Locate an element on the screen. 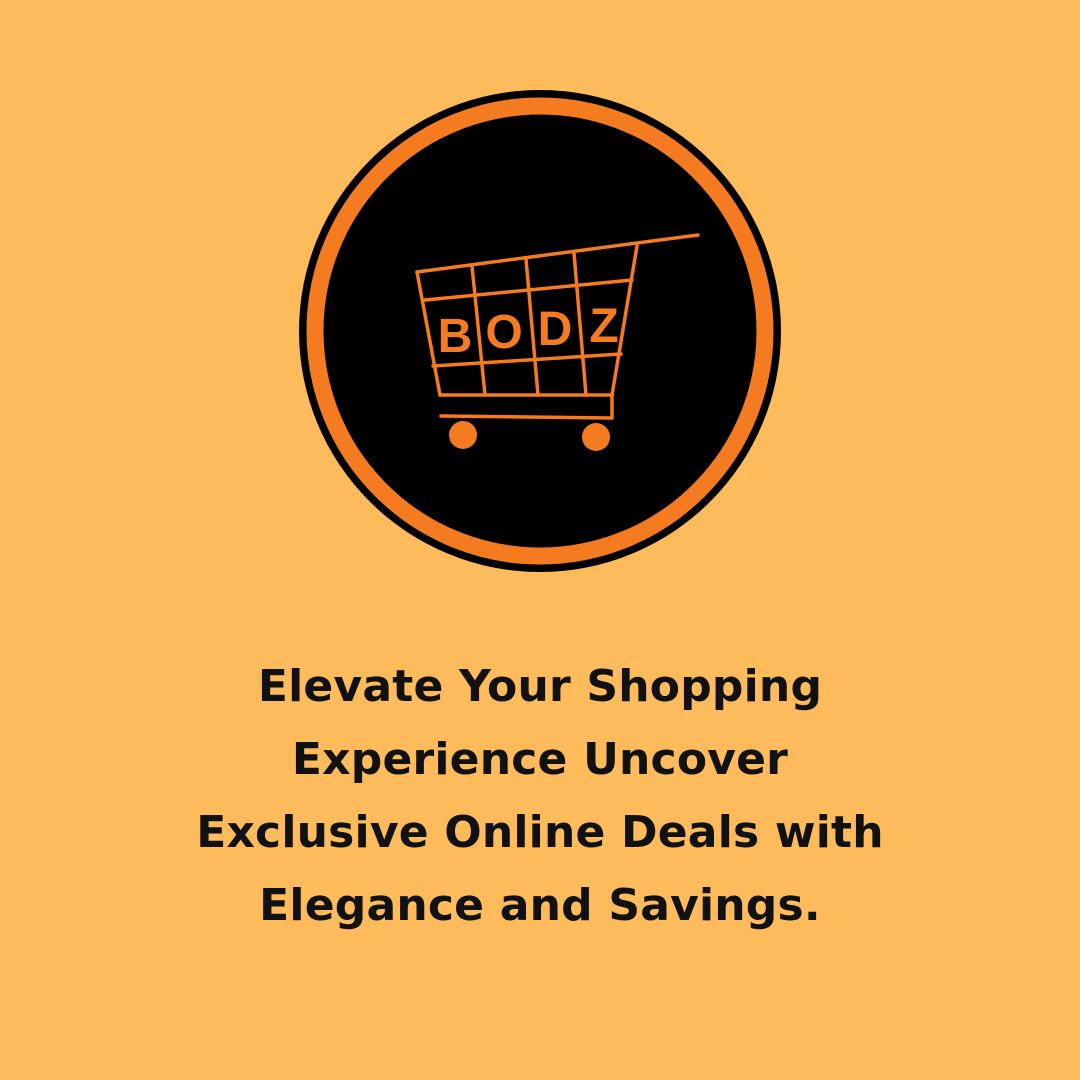 The height and width of the screenshot is (1080, 1080). cart-wheel-left is located at coordinates (463, 435).